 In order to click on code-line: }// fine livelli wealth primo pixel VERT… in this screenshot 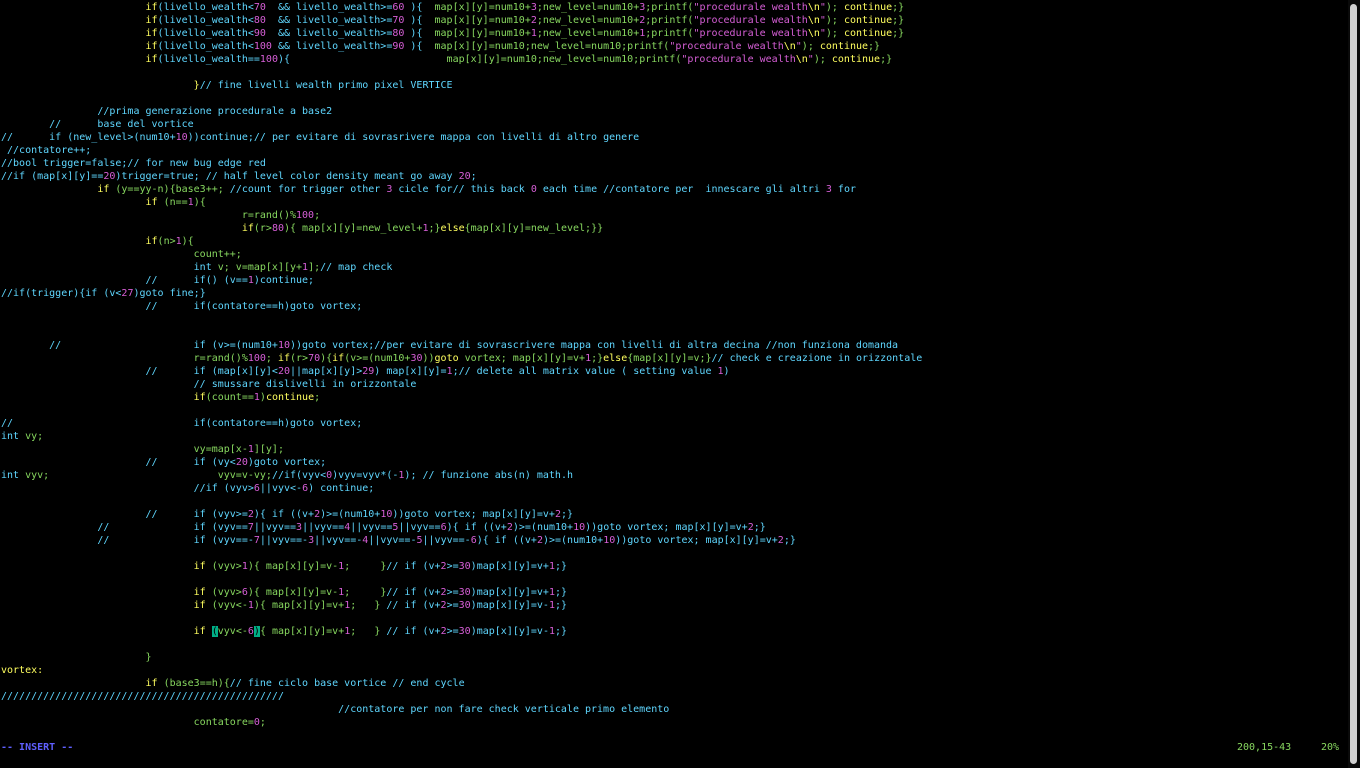, I will do `click(674, 85)`.